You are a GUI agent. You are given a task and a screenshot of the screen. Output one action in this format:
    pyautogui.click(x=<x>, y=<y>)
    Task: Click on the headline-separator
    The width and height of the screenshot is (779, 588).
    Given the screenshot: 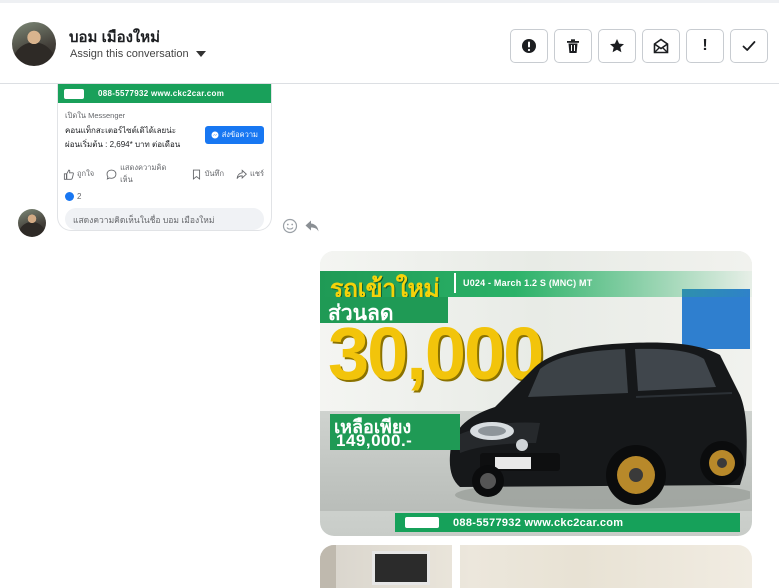 What is the action you would take?
    pyautogui.click(x=455, y=283)
    